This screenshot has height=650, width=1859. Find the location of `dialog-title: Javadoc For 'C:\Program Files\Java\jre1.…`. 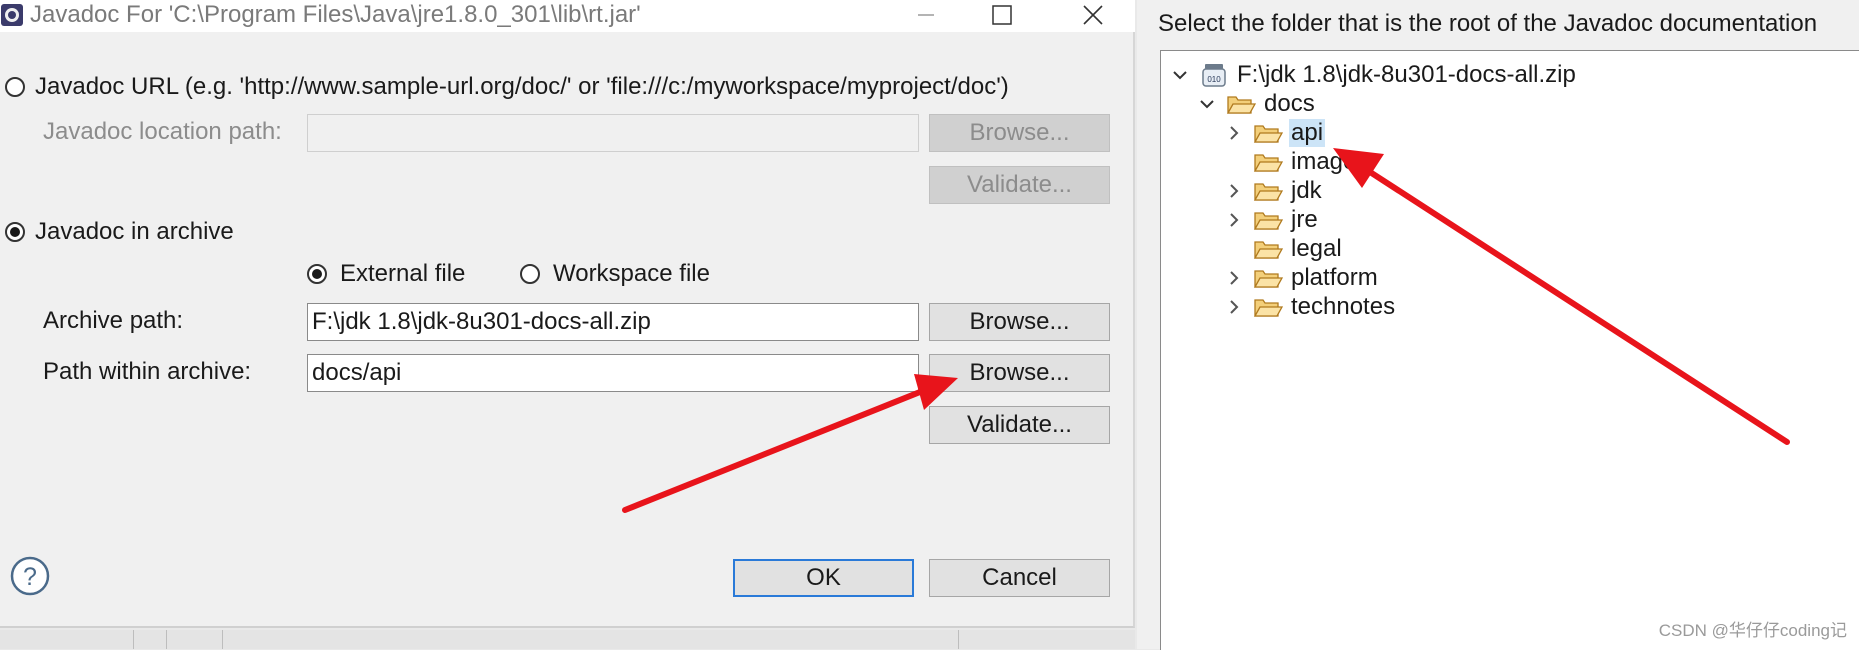

dialog-title: Javadoc For 'C:\Program Files\Java\jre1.… is located at coordinates (335, 14).